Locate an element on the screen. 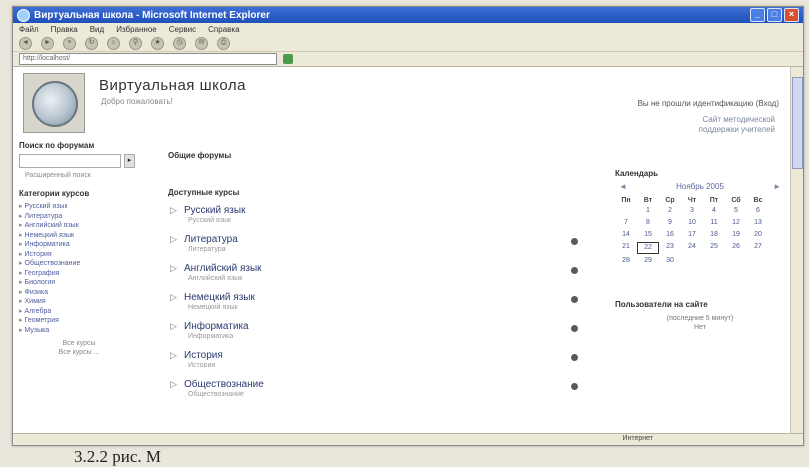 Image resolution: width=809 pixels, height=467 pixels. calendar-day: 7 is located at coordinates (626, 223).